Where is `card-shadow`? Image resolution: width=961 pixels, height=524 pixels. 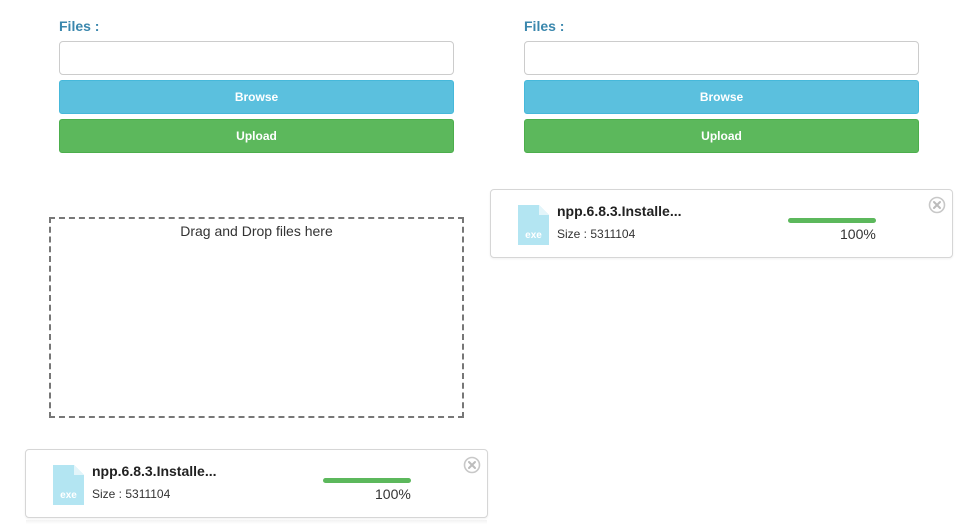 card-shadow is located at coordinates (256, 522).